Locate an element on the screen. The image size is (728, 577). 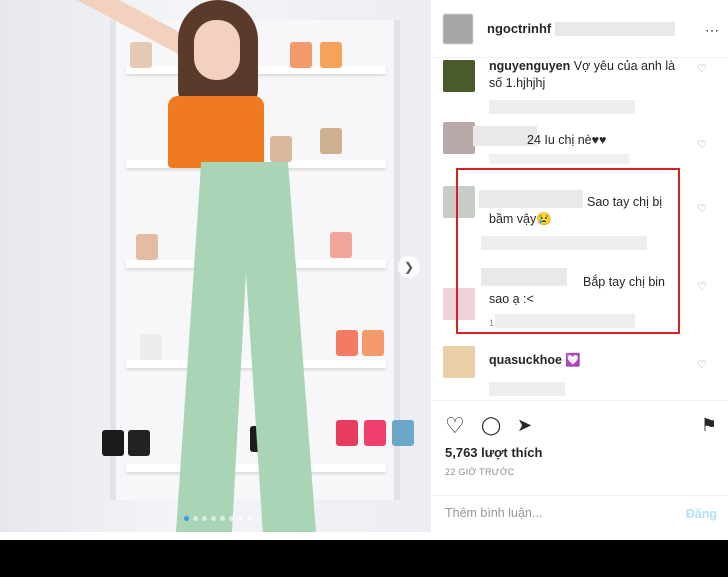
share-icon: ➤ is located at coordinates (524, 425).